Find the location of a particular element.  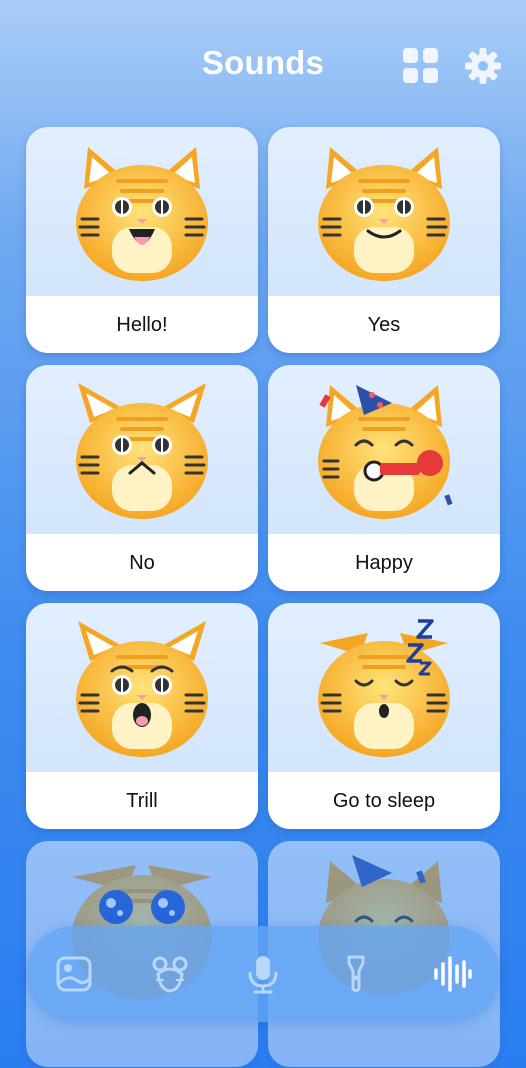

card-label: No is located at coordinates (142, 562).